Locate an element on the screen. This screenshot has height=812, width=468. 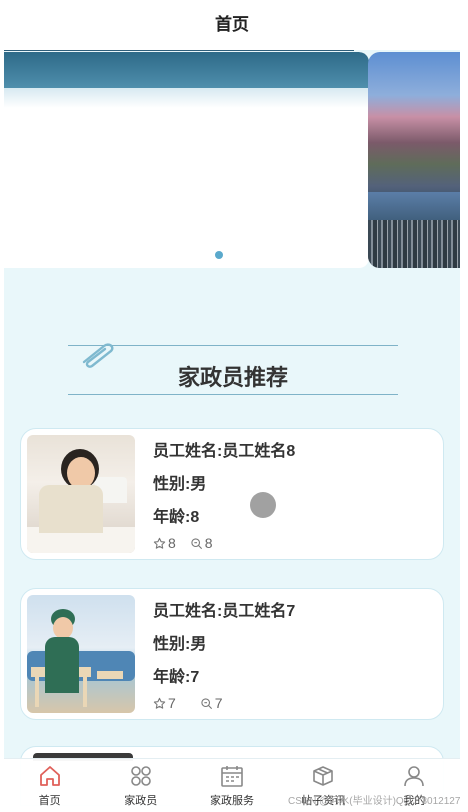
tab-label: 家政员 is located at coordinates (141, 801).